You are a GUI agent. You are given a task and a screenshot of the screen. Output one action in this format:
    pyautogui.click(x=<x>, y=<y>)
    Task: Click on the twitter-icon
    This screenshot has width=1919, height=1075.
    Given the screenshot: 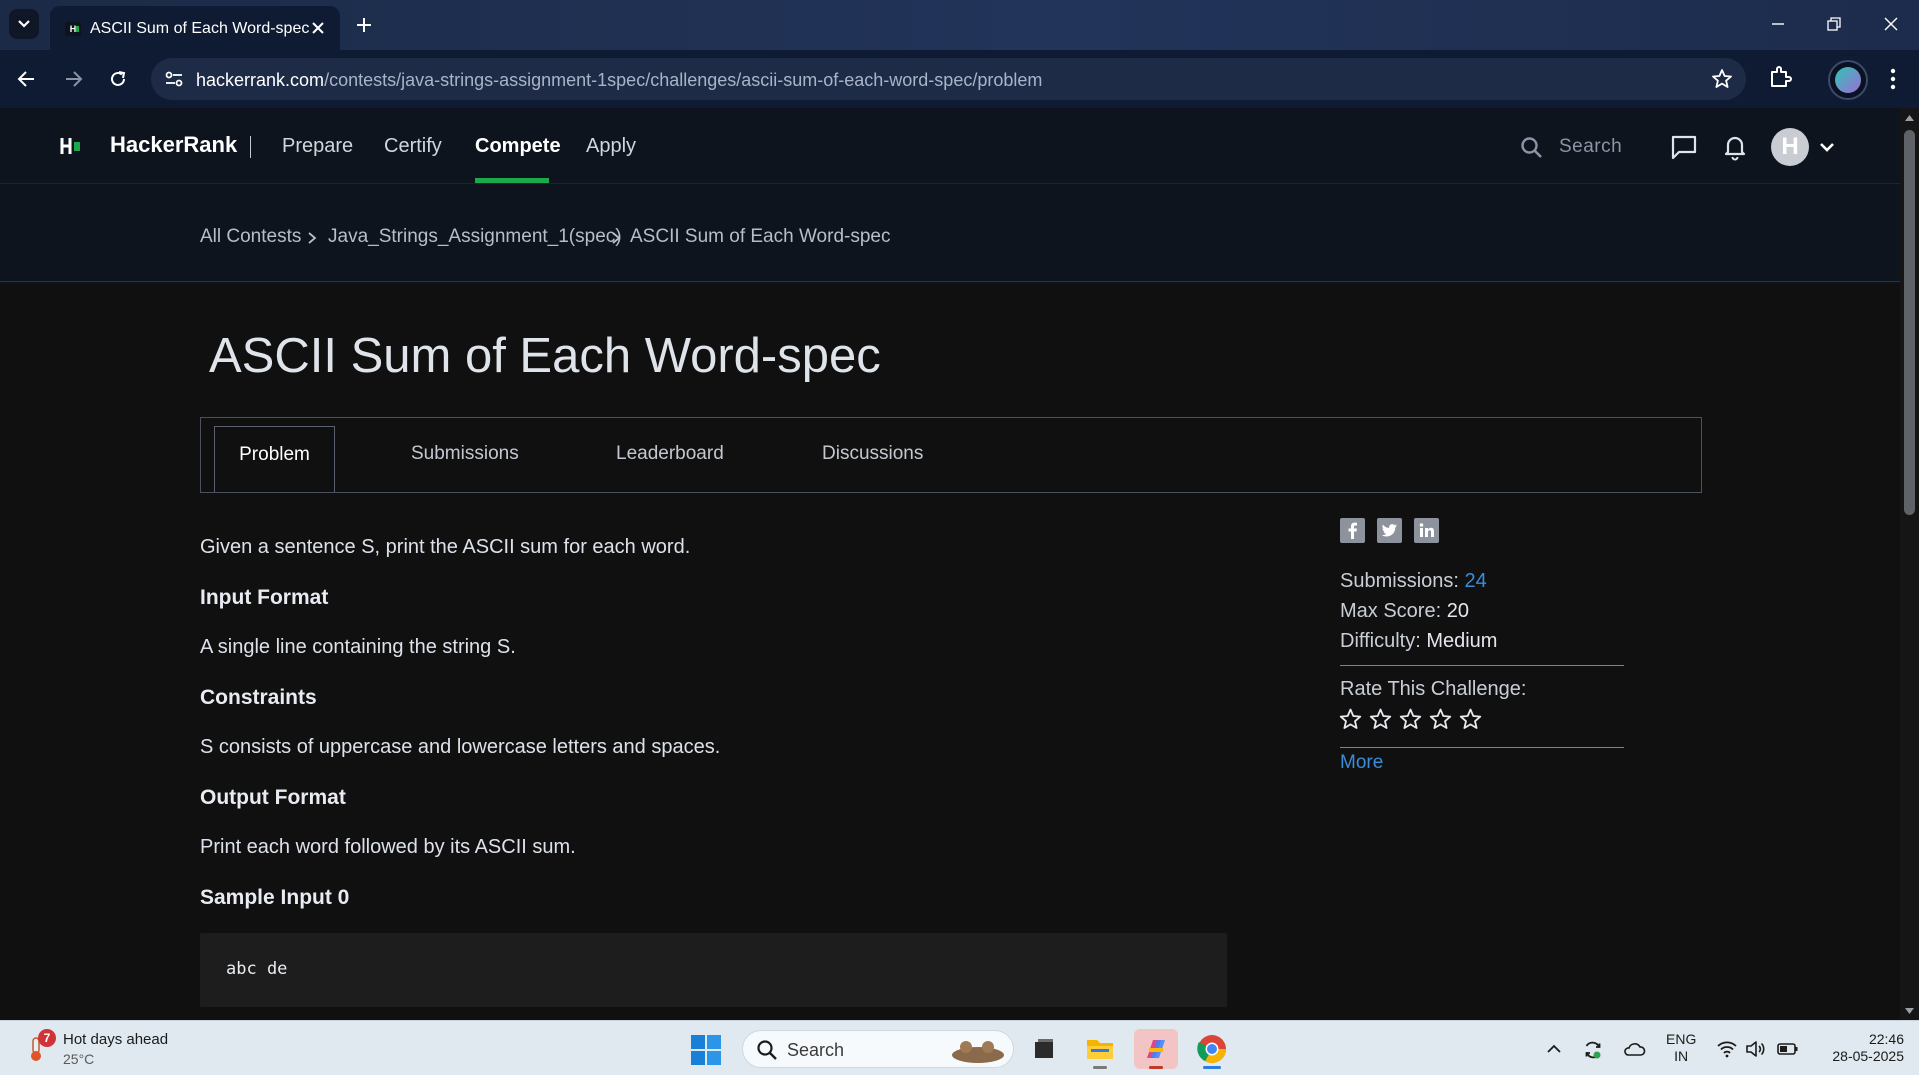 What is the action you would take?
    pyautogui.click(x=1389, y=530)
    